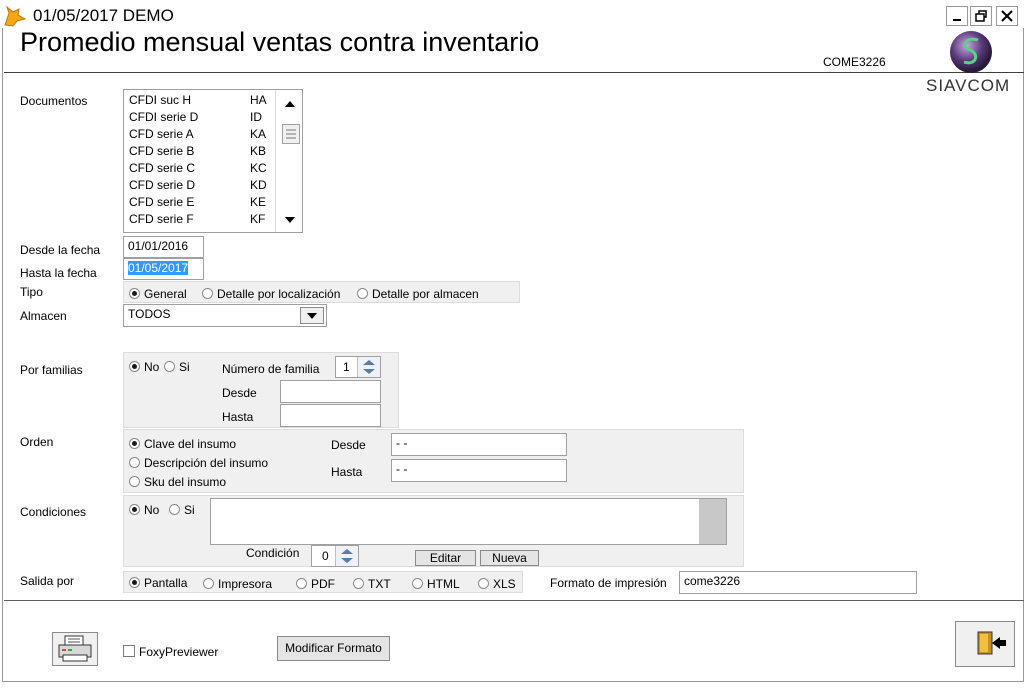 The width and height of the screenshot is (1034, 689). Describe the element at coordinates (514, 600) in the screenshot. I see `footer-divider` at that location.